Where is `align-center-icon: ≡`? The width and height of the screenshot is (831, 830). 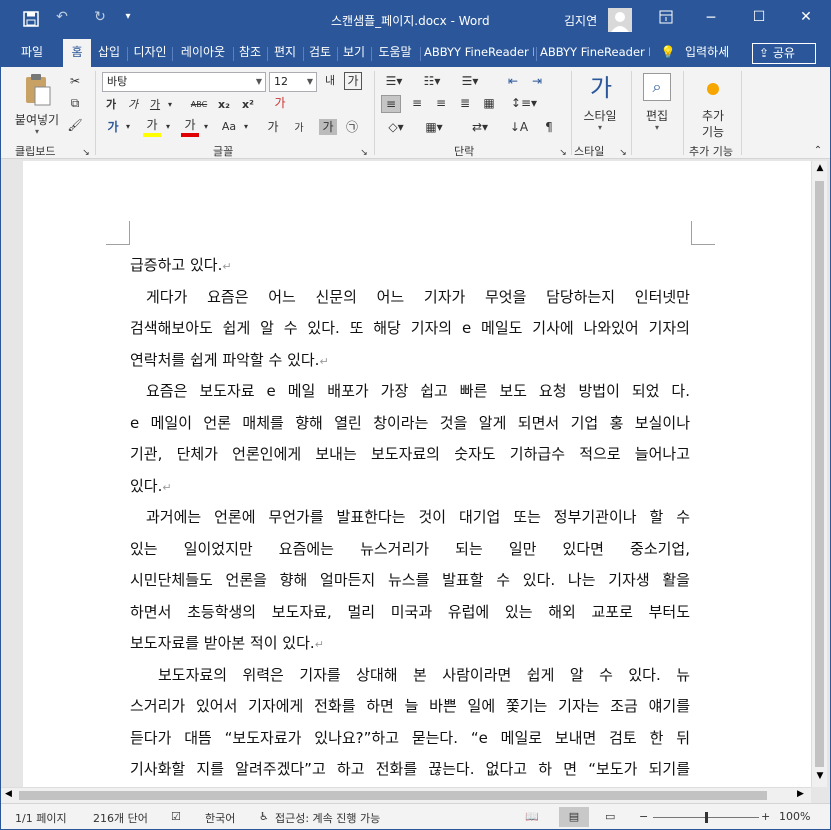 align-center-icon: ≡ is located at coordinates (417, 103).